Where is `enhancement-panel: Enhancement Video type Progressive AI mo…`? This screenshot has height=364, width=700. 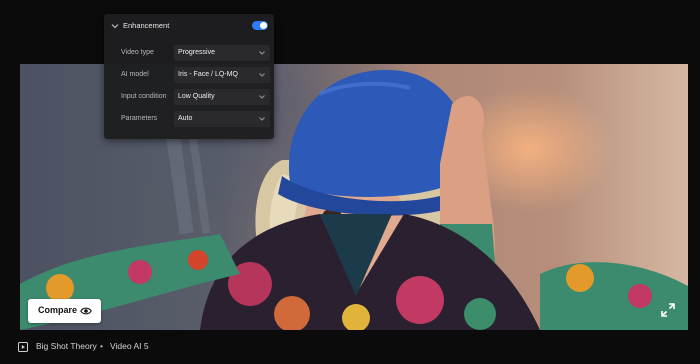 enhancement-panel: Enhancement Video type Progressive AI mo… is located at coordinates (189, 76).